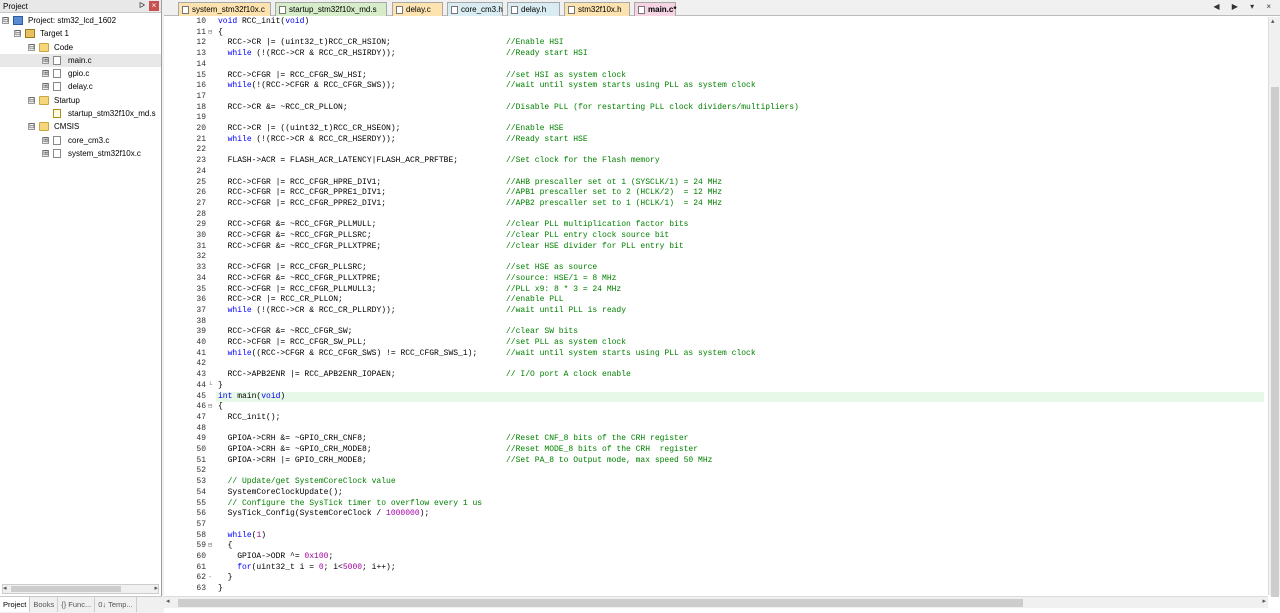  I want to click on tree-item: ⊟ Startup, so click(80, 100).